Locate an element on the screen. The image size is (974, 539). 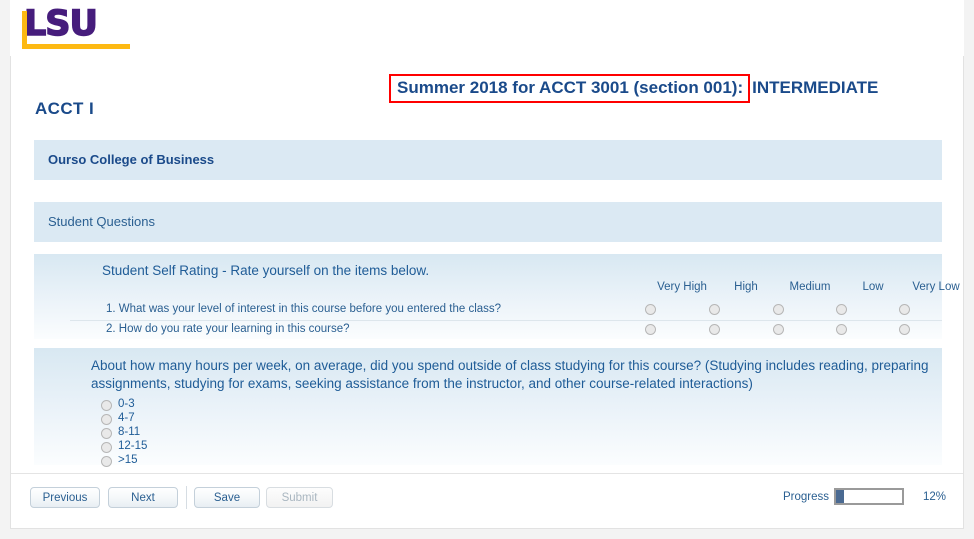
radio-q2-high is located at coordinates (714, 329).